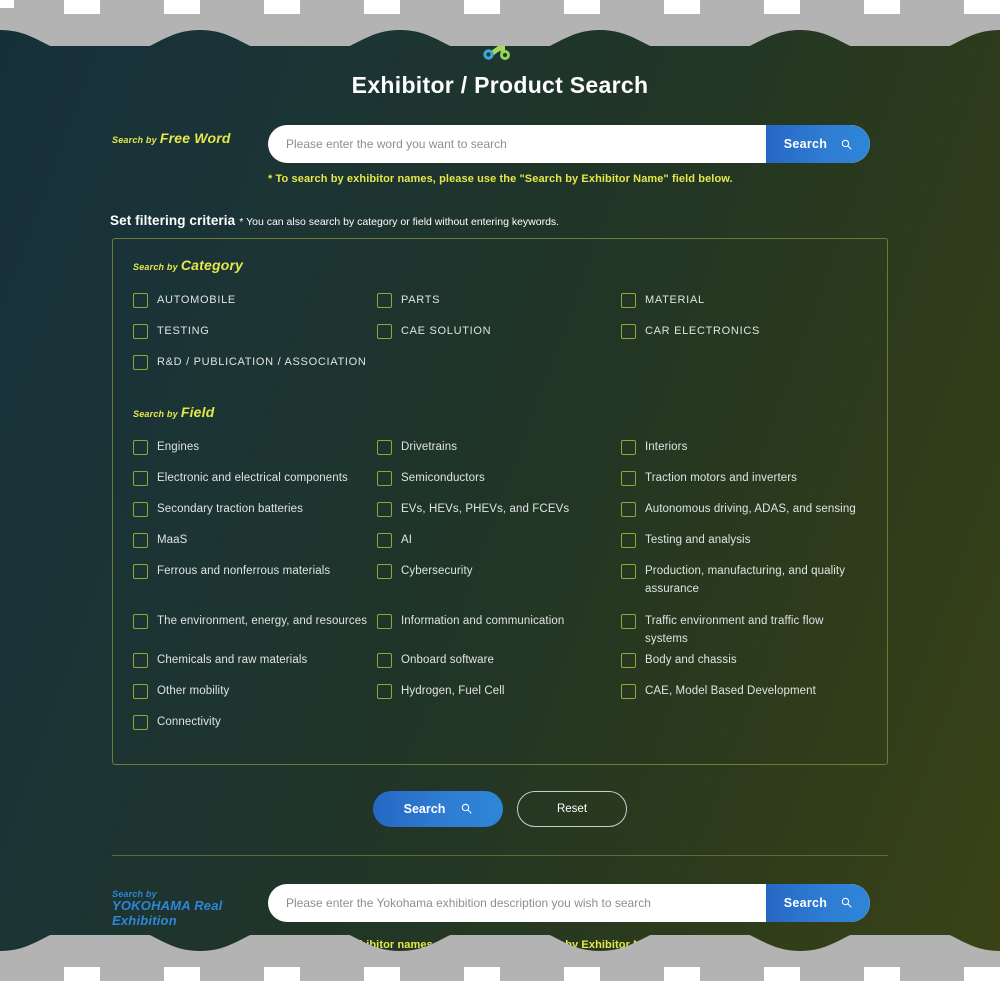 Image resolution: width=1000 pixels, height=981 pixels. What do you see at coordinates (255, 544) in the screenshot?
I see `field-checkbox-maas: MaaS` at bounding box center [255, 544].